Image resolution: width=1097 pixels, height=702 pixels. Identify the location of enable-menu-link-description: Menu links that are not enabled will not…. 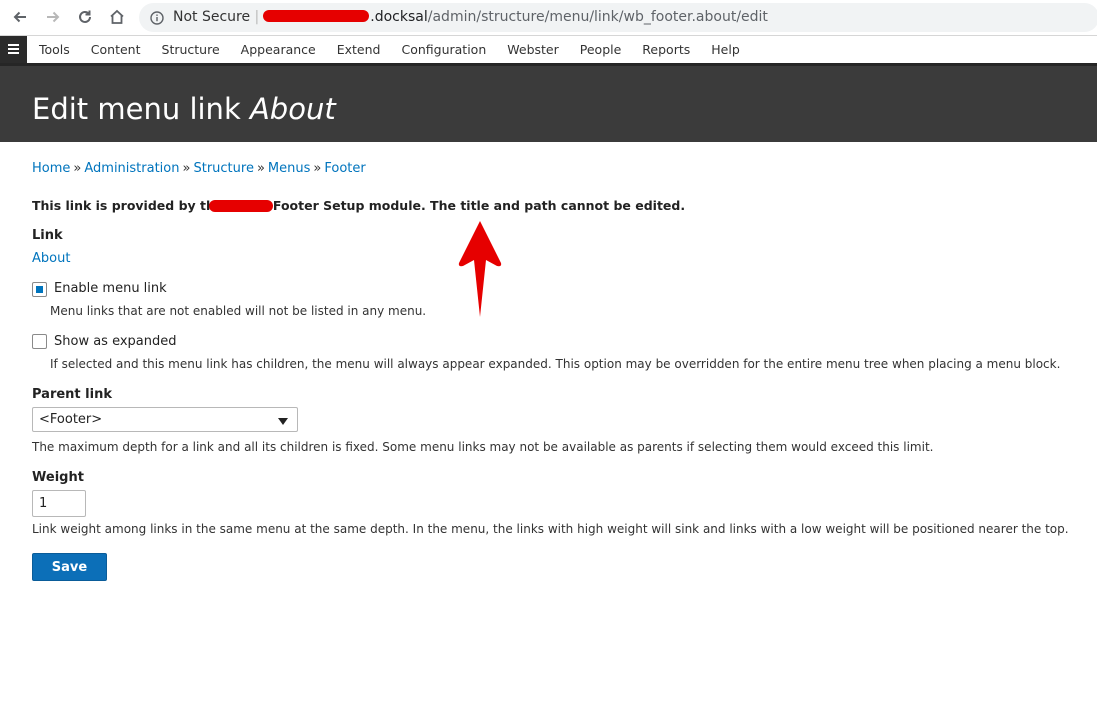
(238, 311).